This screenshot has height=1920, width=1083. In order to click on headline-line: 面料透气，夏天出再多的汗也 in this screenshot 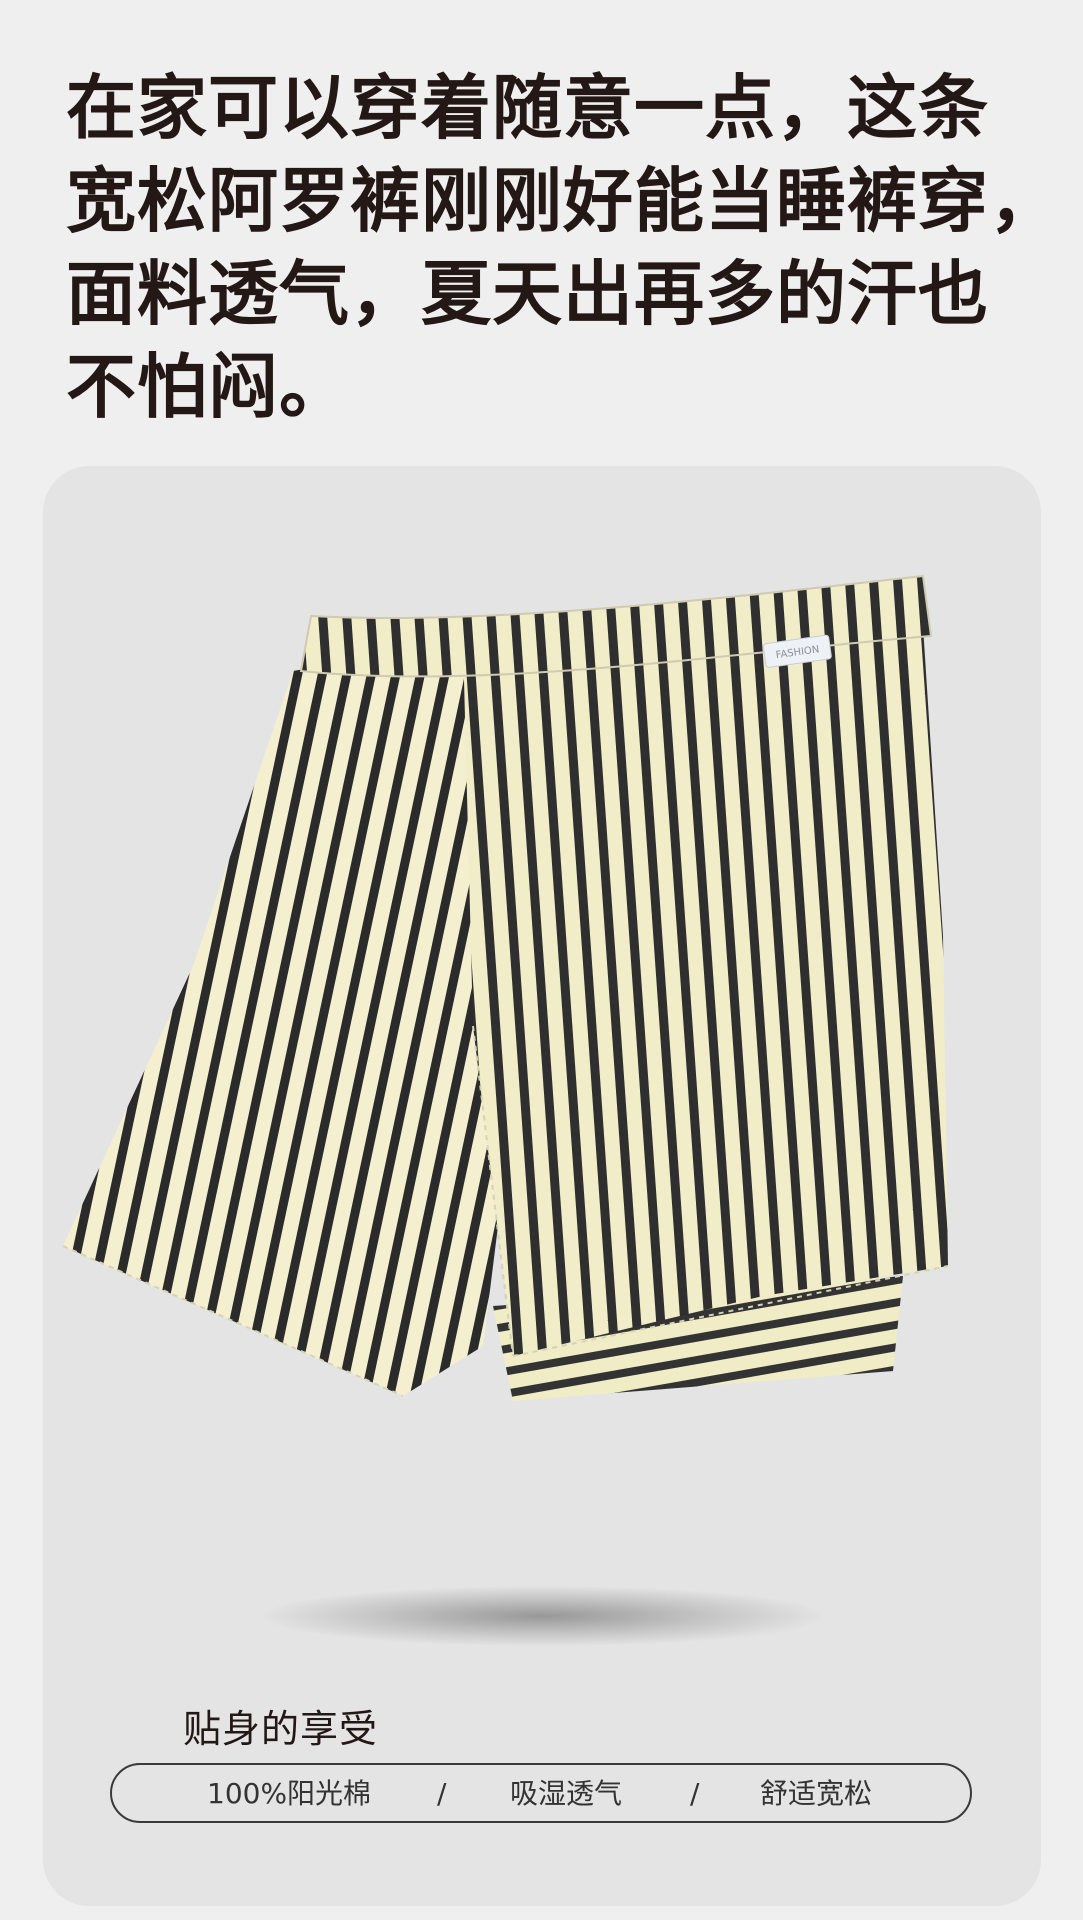, I will do `click(527, 294)`.